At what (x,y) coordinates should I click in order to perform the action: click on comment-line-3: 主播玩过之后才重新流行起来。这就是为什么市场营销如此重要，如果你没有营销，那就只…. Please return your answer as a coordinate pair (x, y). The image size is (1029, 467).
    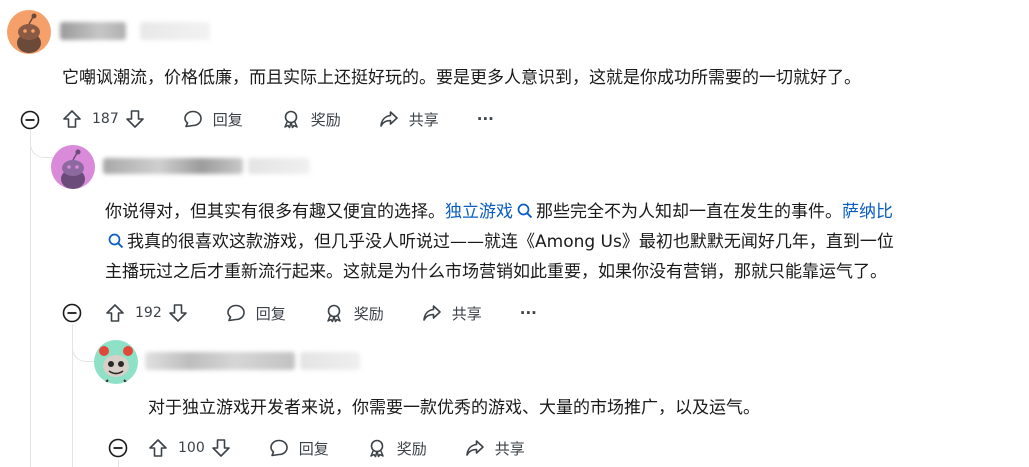
    Looking at the image, I should click on (496, 272).